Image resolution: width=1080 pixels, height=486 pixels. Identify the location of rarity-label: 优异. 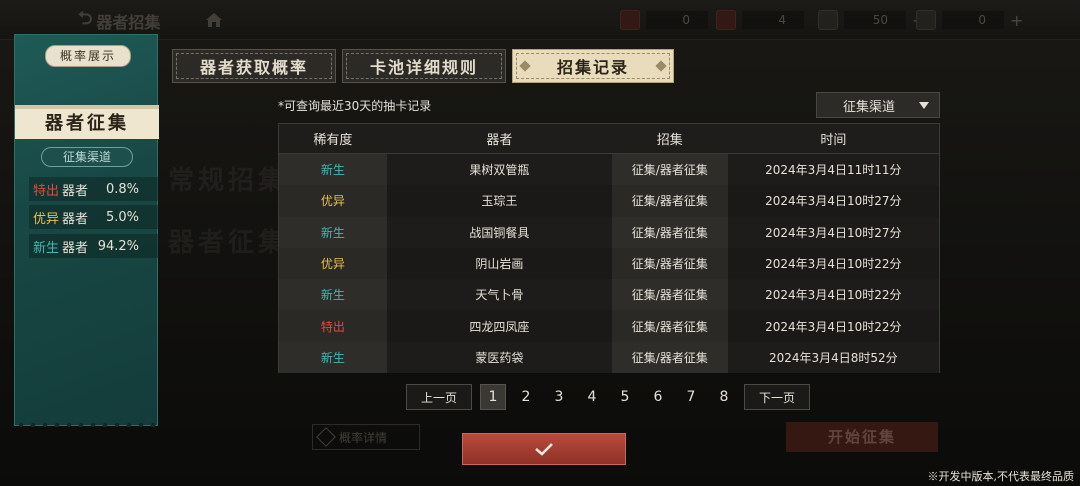
(46, 219).